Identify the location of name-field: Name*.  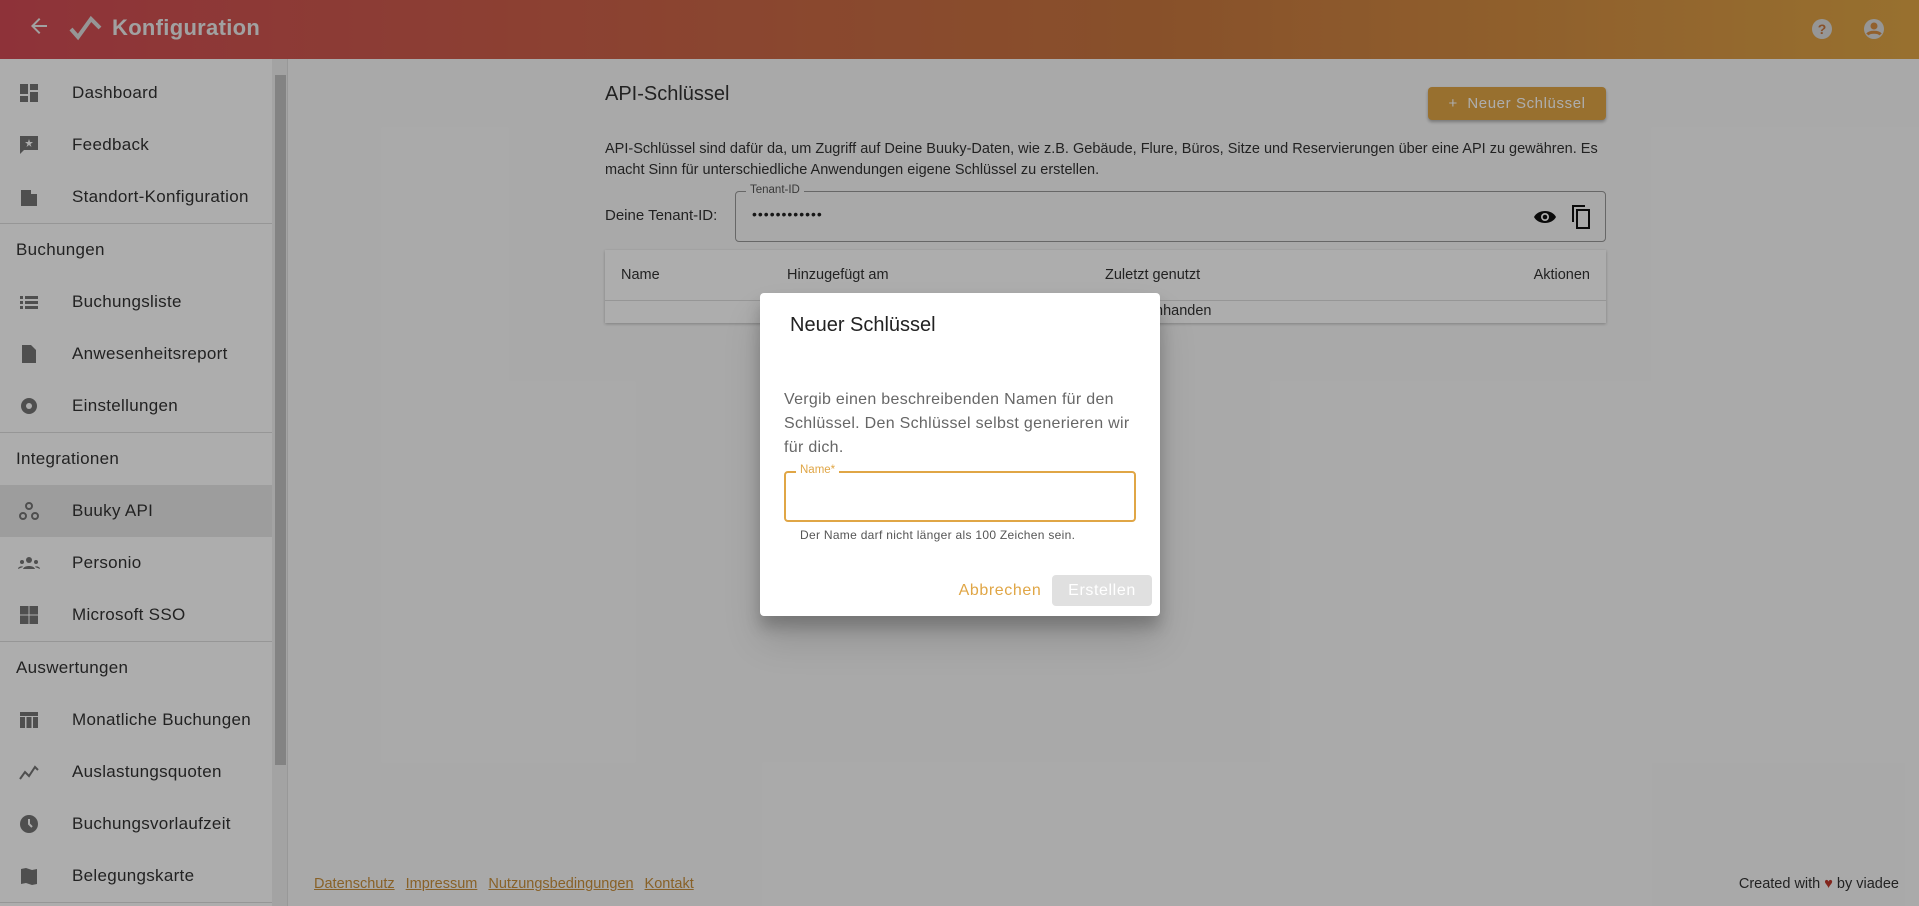
(960, 493).